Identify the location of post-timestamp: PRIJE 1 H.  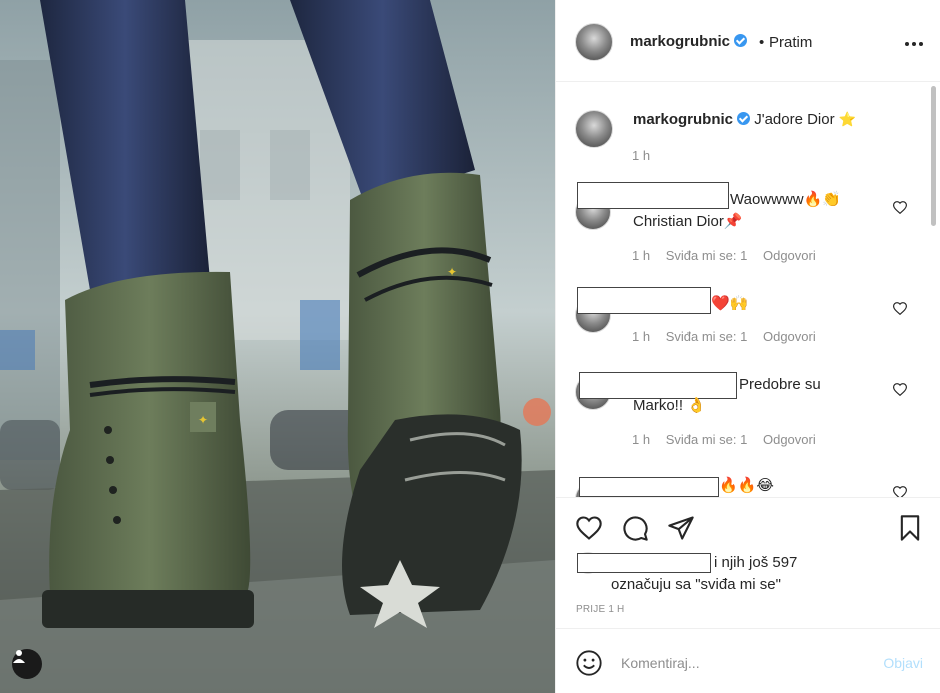
(600, 609).